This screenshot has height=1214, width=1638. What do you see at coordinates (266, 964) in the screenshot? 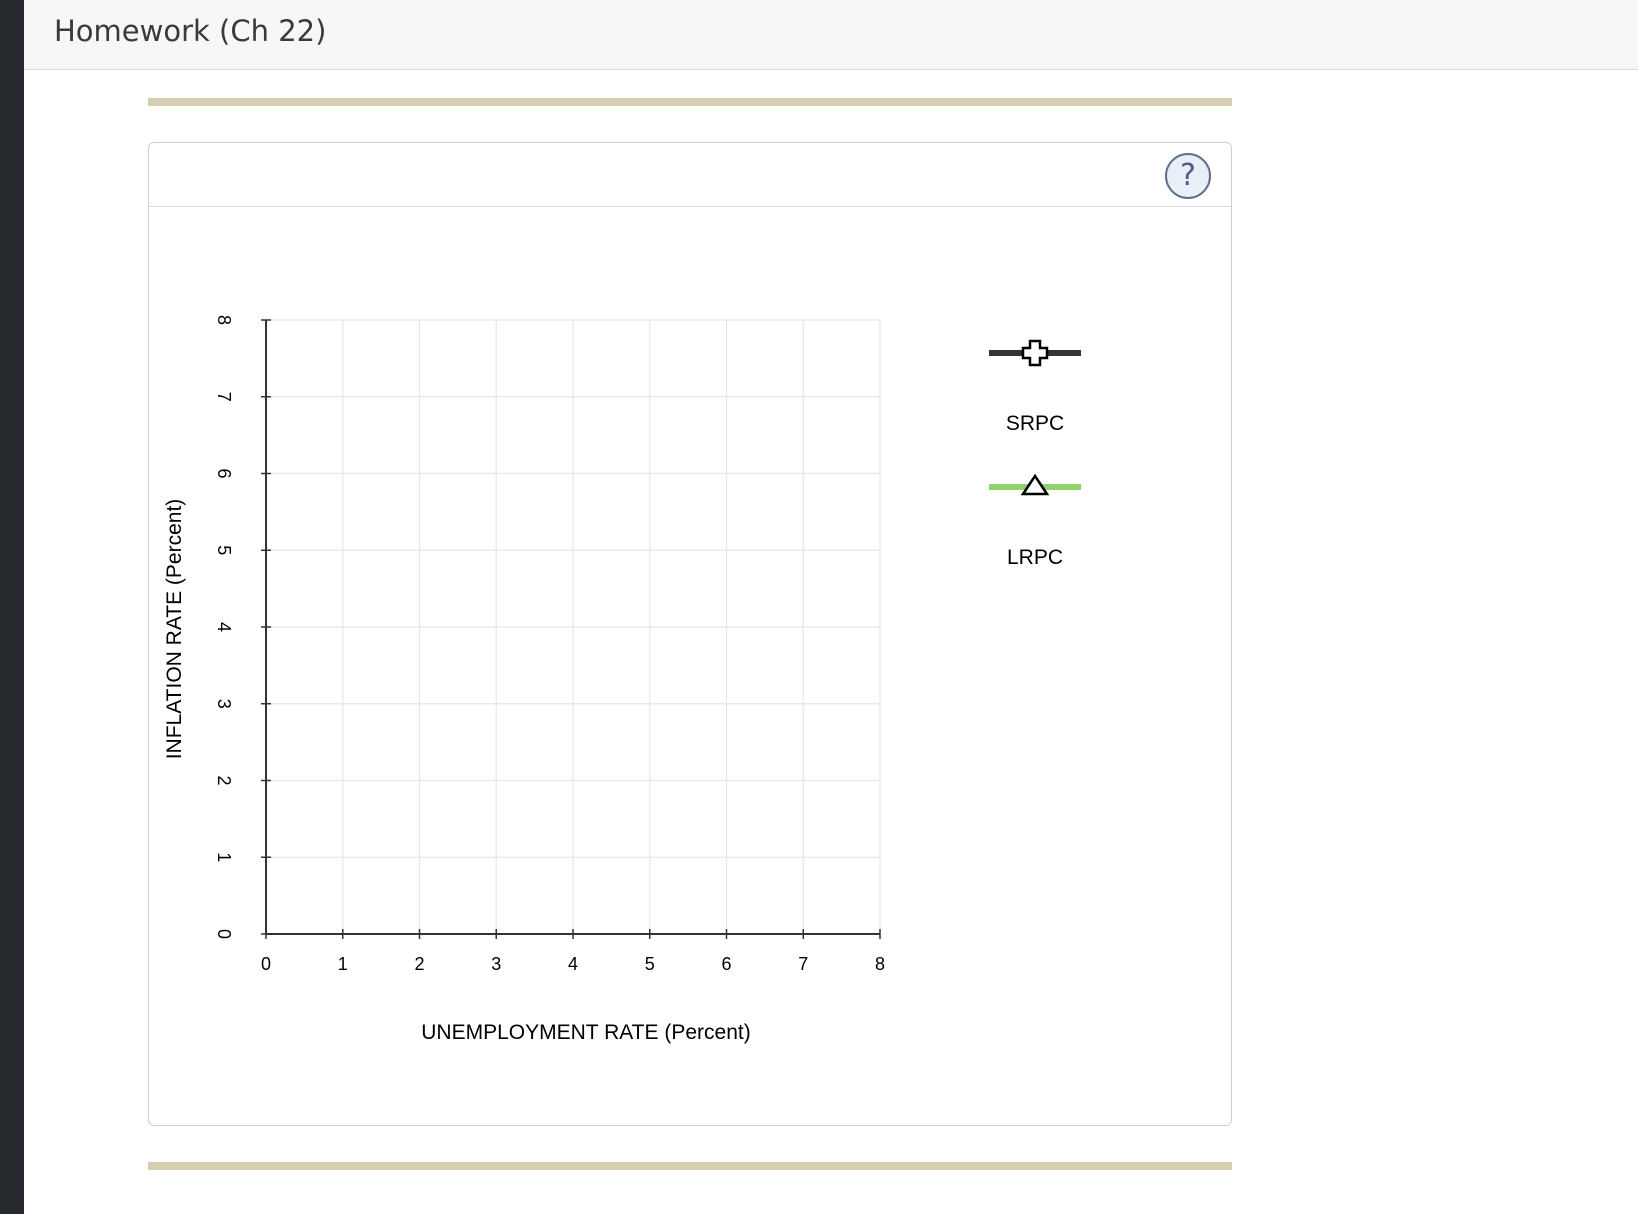
I see `x-tick-label: 0` at bounding box center [266, 964].